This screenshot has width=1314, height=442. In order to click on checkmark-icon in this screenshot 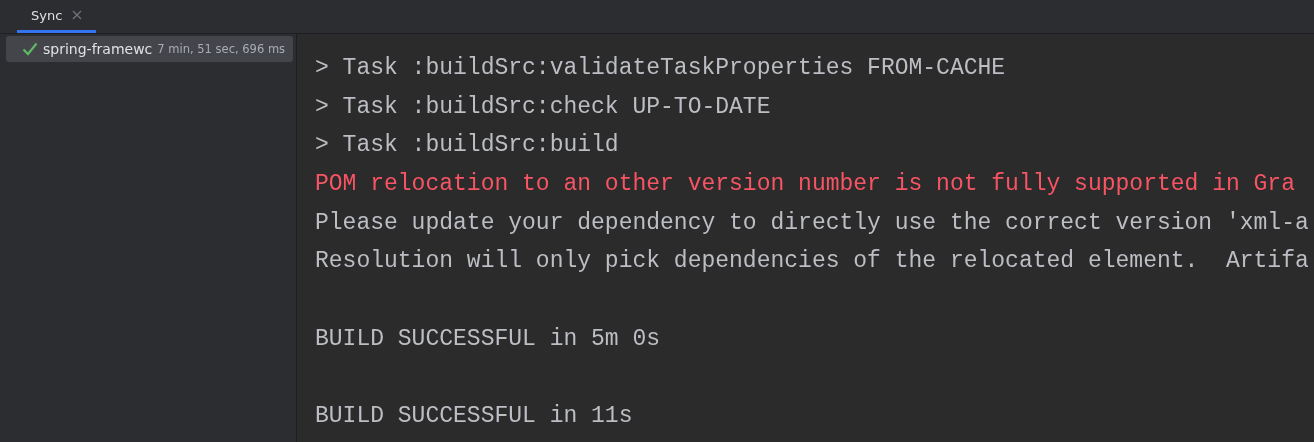, I will do `click(30, 49)`.